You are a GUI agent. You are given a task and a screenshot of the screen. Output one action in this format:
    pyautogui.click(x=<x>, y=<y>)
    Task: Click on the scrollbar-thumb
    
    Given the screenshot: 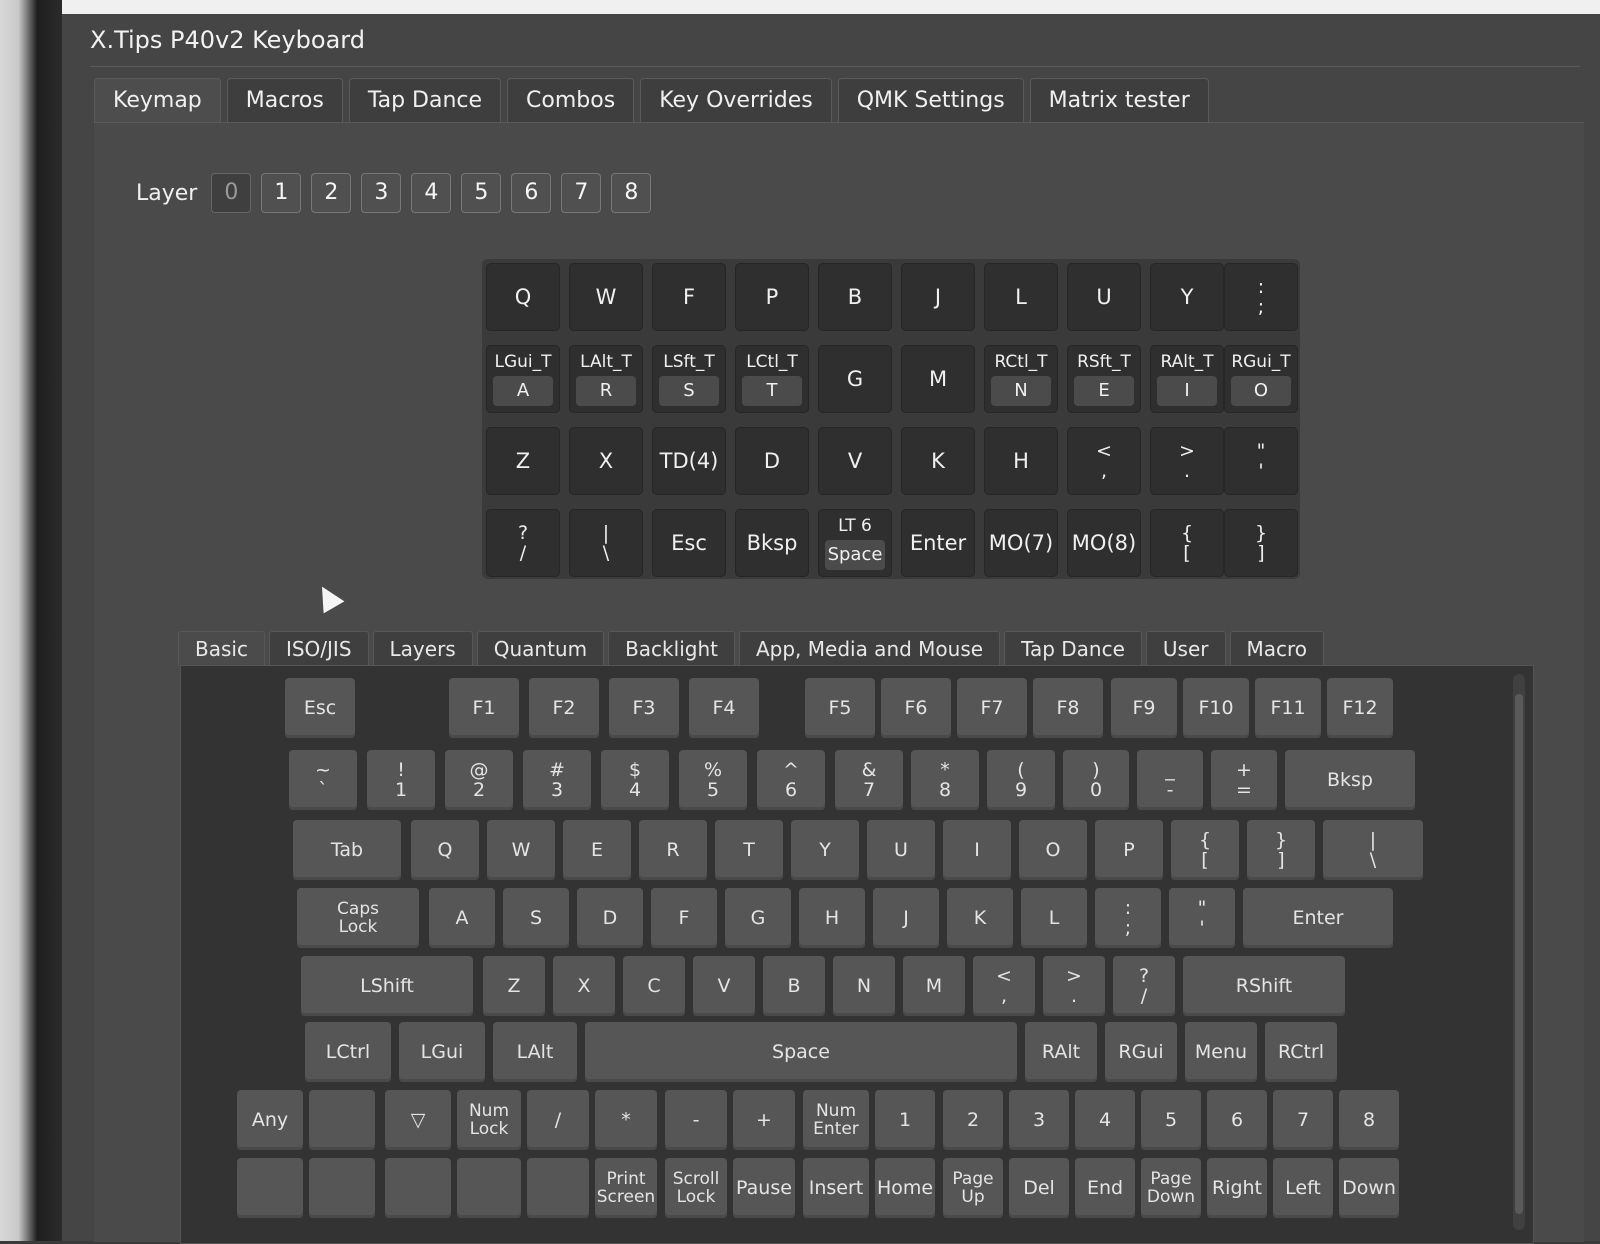 What is the action you would take?
    pyautogui.click(x=1519, y=954)
    